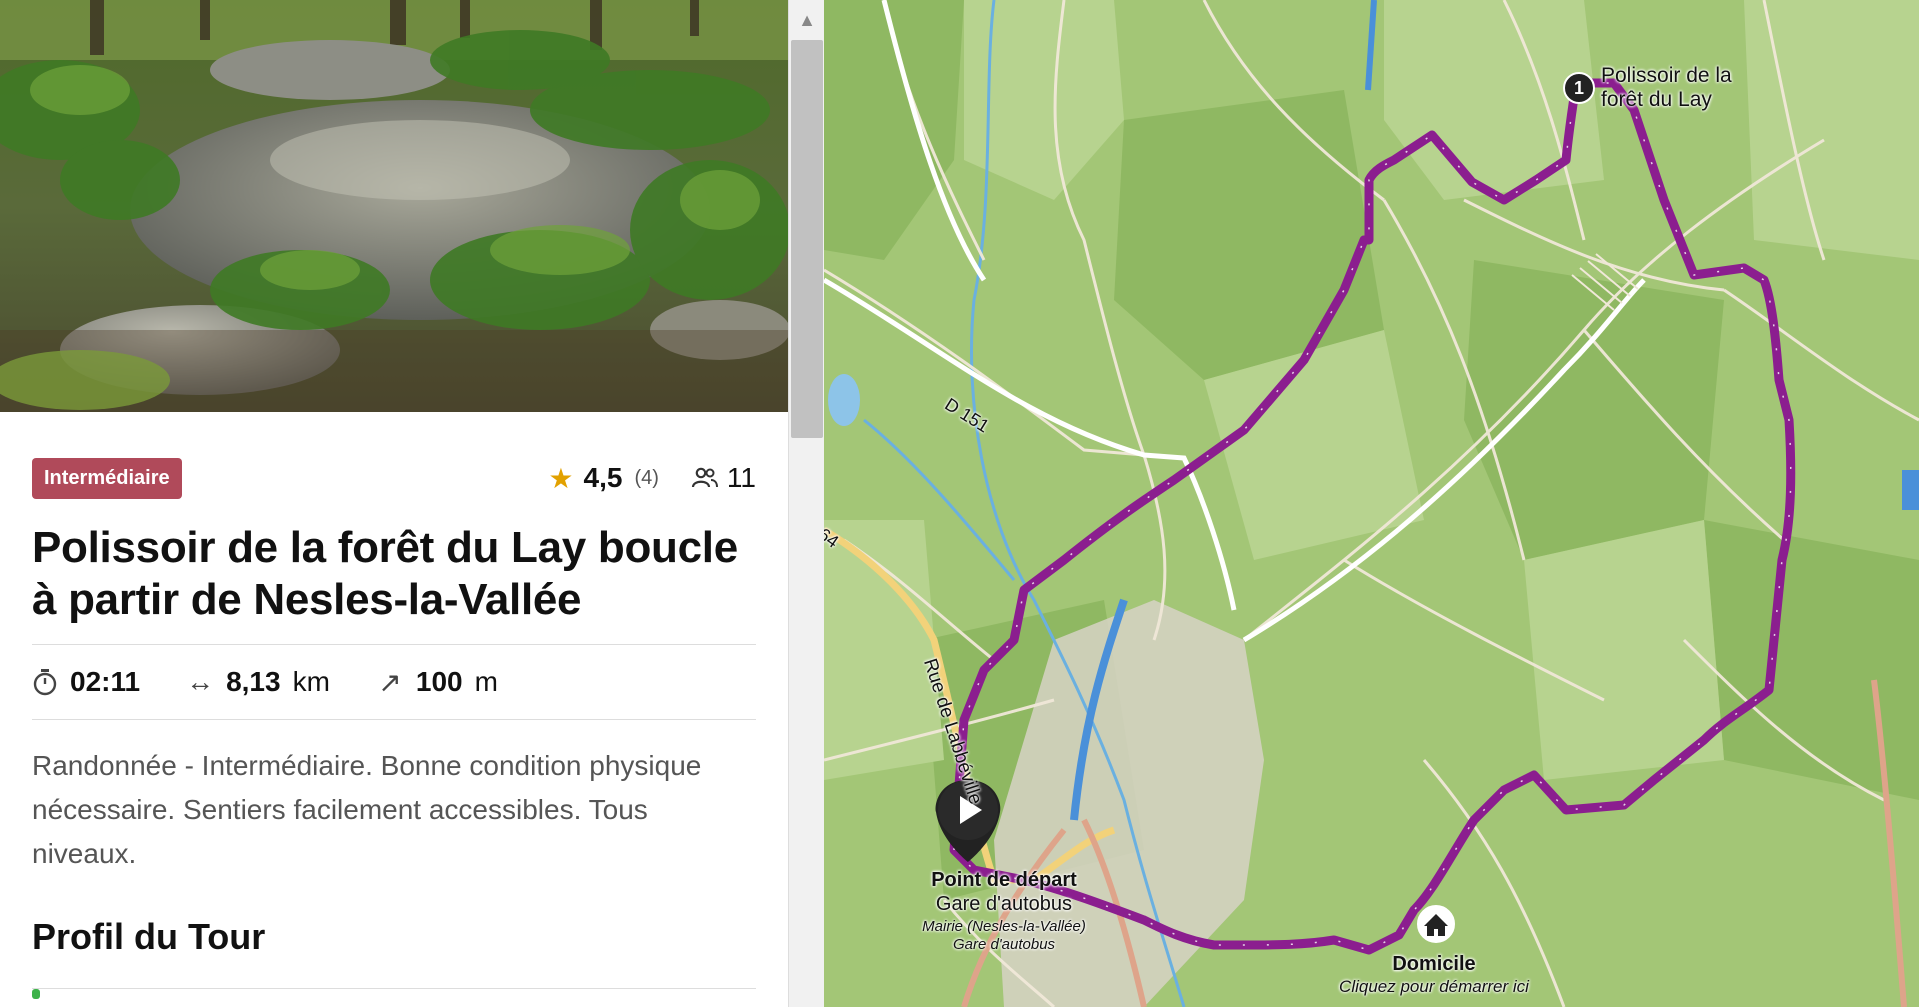 The image size is (1919, 1007). I want to click on elevation-unit: m, so click(486, 681).